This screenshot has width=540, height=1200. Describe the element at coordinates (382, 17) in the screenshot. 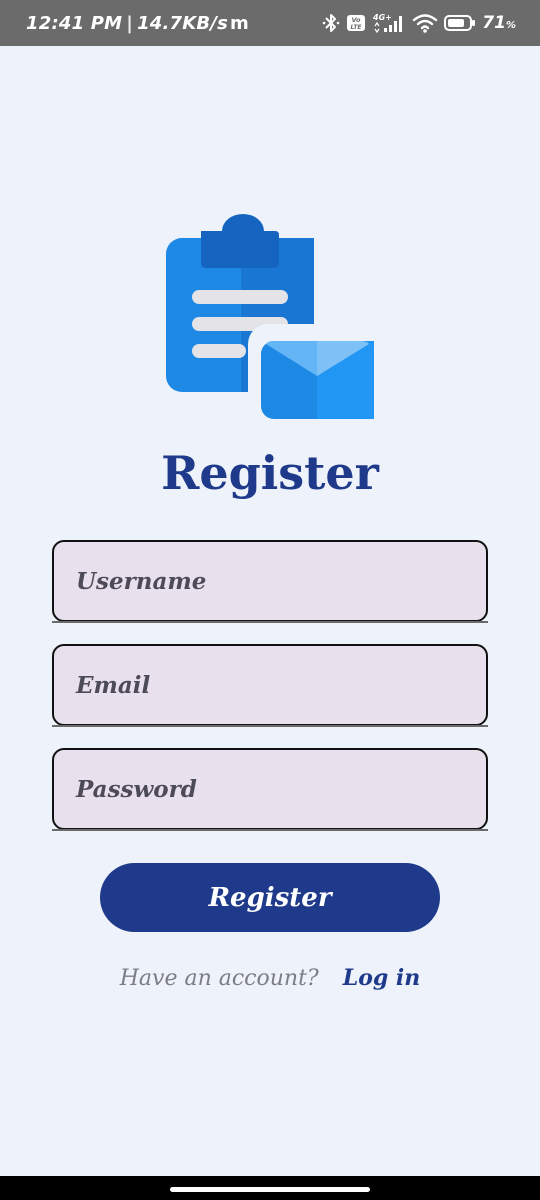

I see `network-type-label: 4G+` at that location.